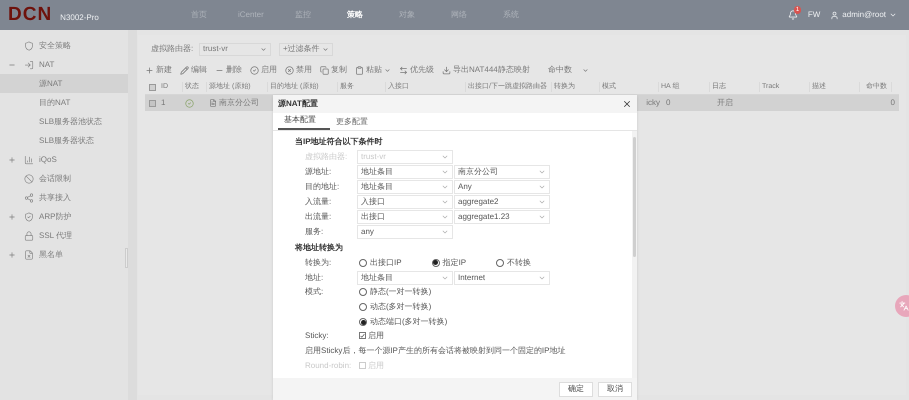  I want to click on field-label: 源地址:, so click(318, 172).